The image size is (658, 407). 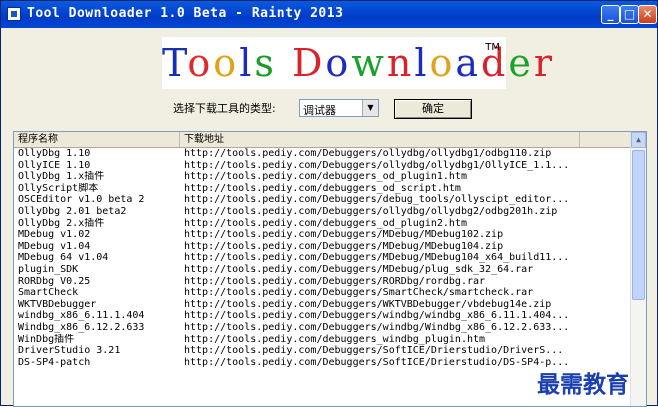 What do you see at coordinates (57, 304) in the screenshot?
I see `program-name-cell: WKTVBDebugger` at bounding box center [57, 304].